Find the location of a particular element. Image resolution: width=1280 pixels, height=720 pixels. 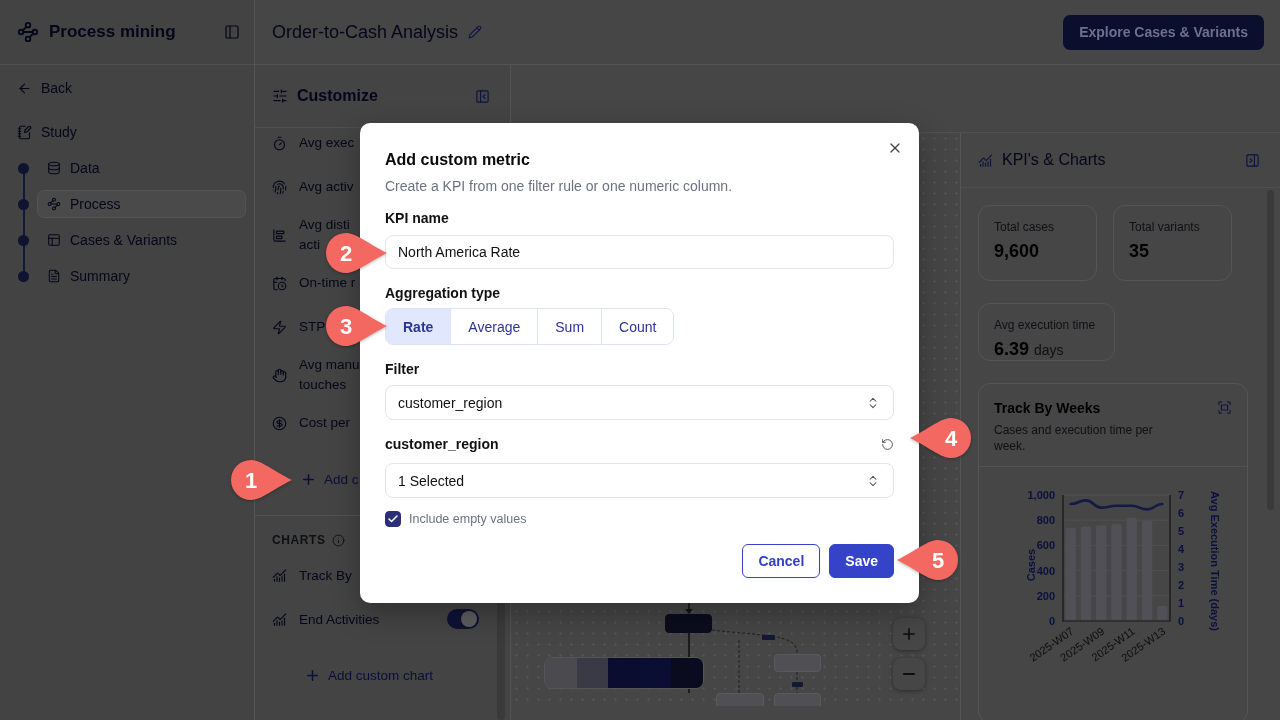

field-label: Filter is located at coordinates (402, 369).